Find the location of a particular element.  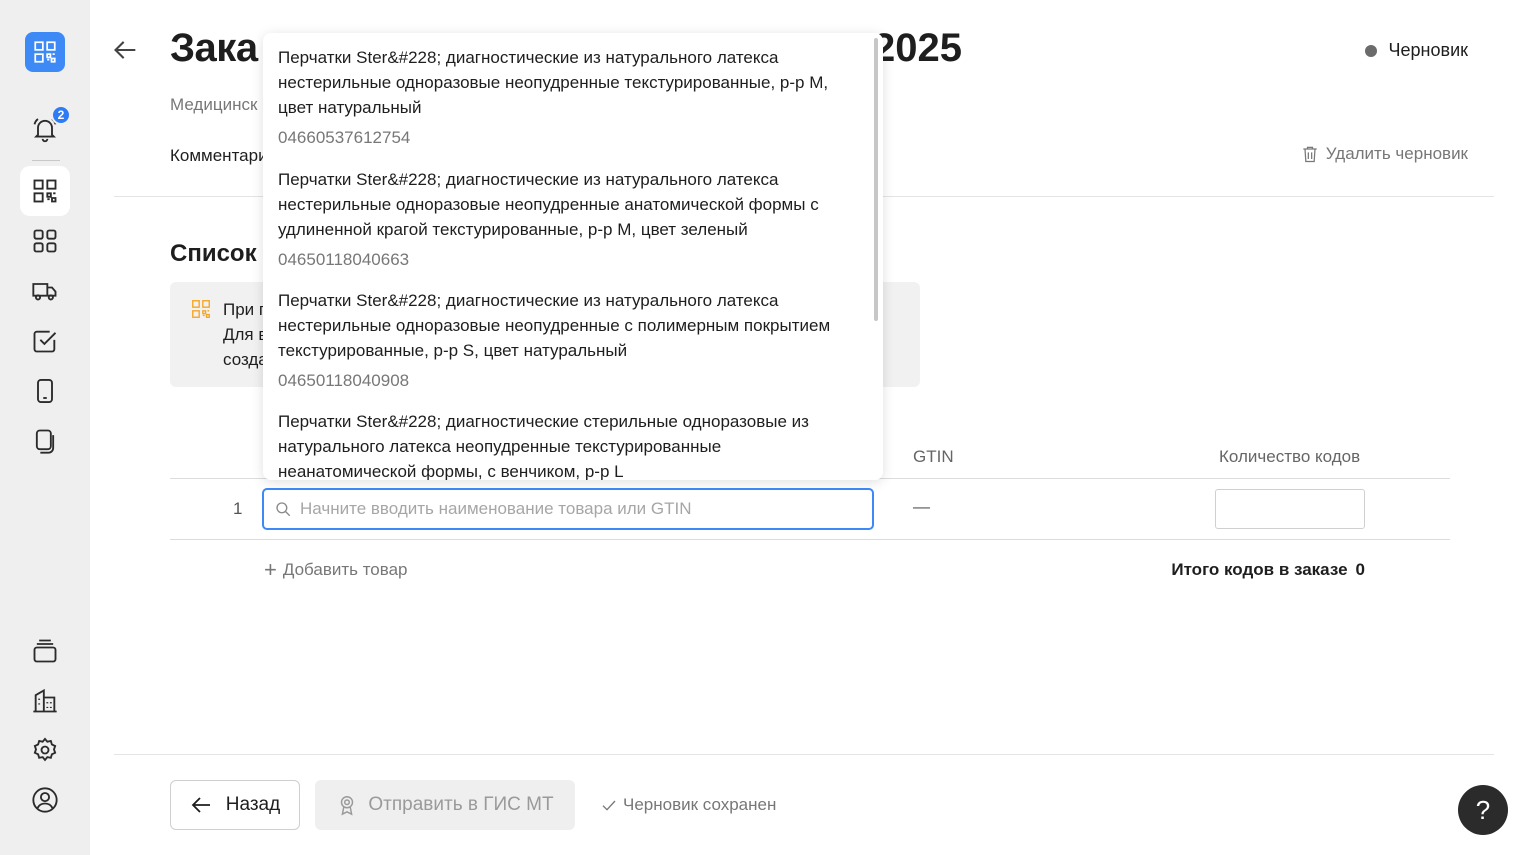

checkbox-icon is located at coordinates (45, 341).